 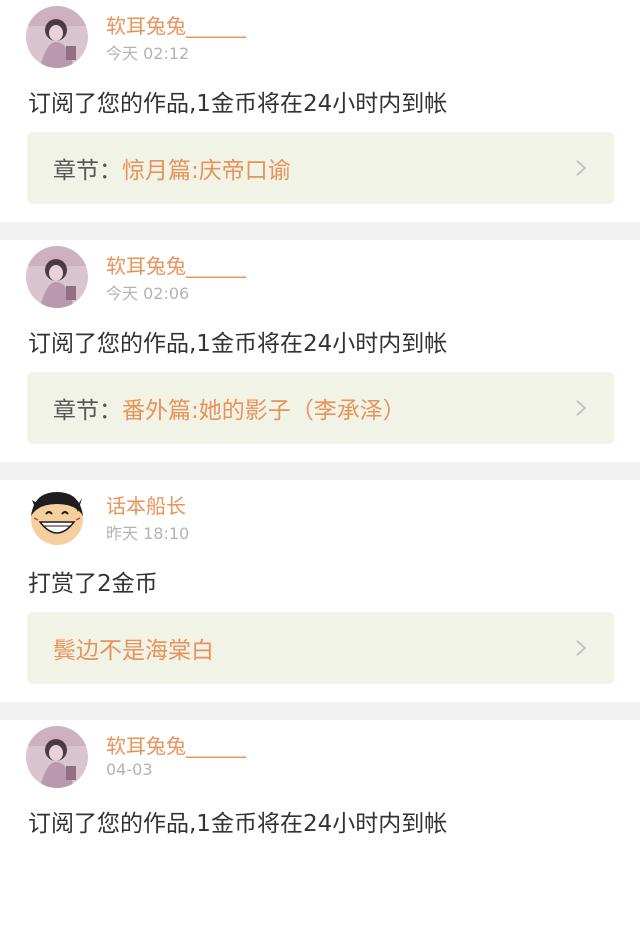 I want to click on work-title: 鬓边不是海棠白, so click(x=133, y=651).